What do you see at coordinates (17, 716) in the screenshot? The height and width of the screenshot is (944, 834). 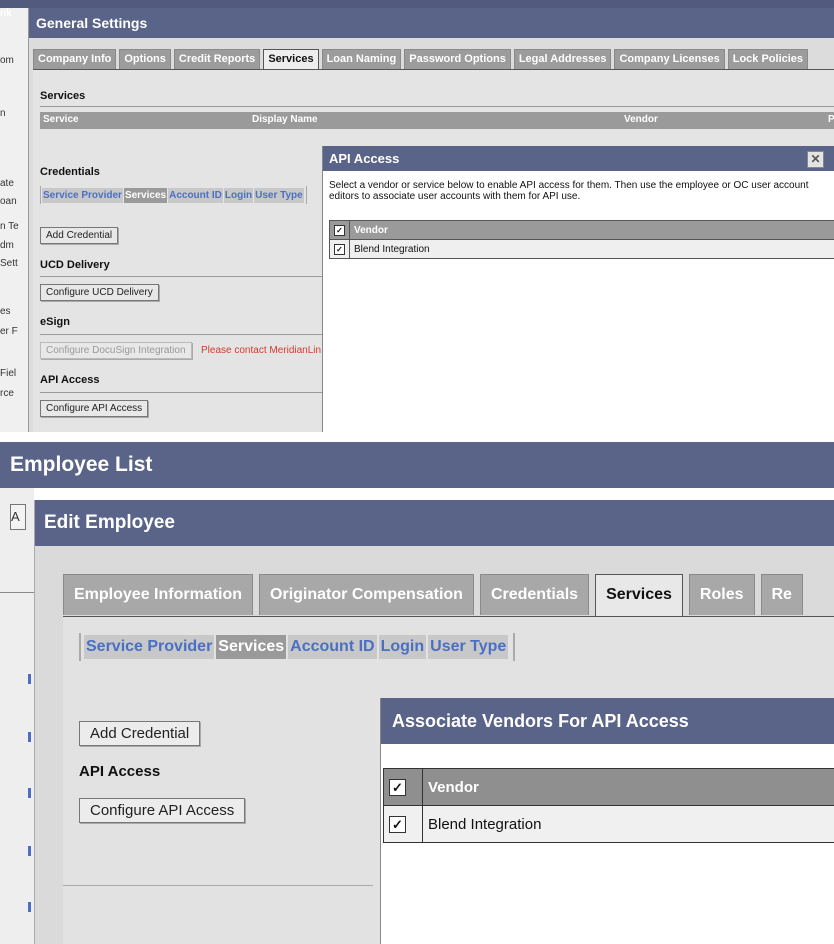 I see `background-page-left` at bounding box center [17, 716].